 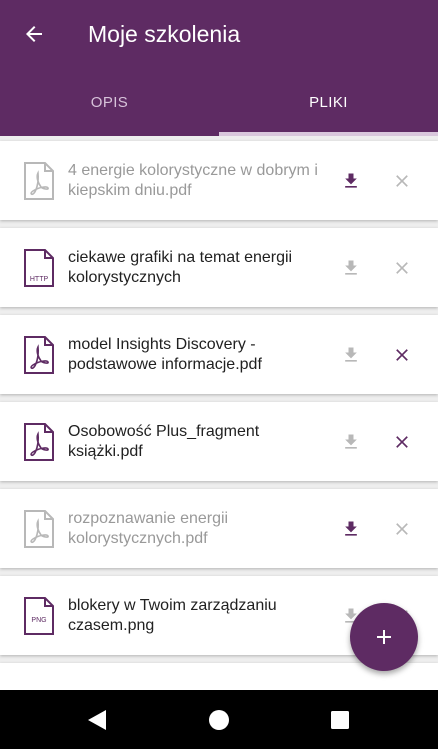 I want to click on http-file-icon: HTTP, so click(x=39, y=268).